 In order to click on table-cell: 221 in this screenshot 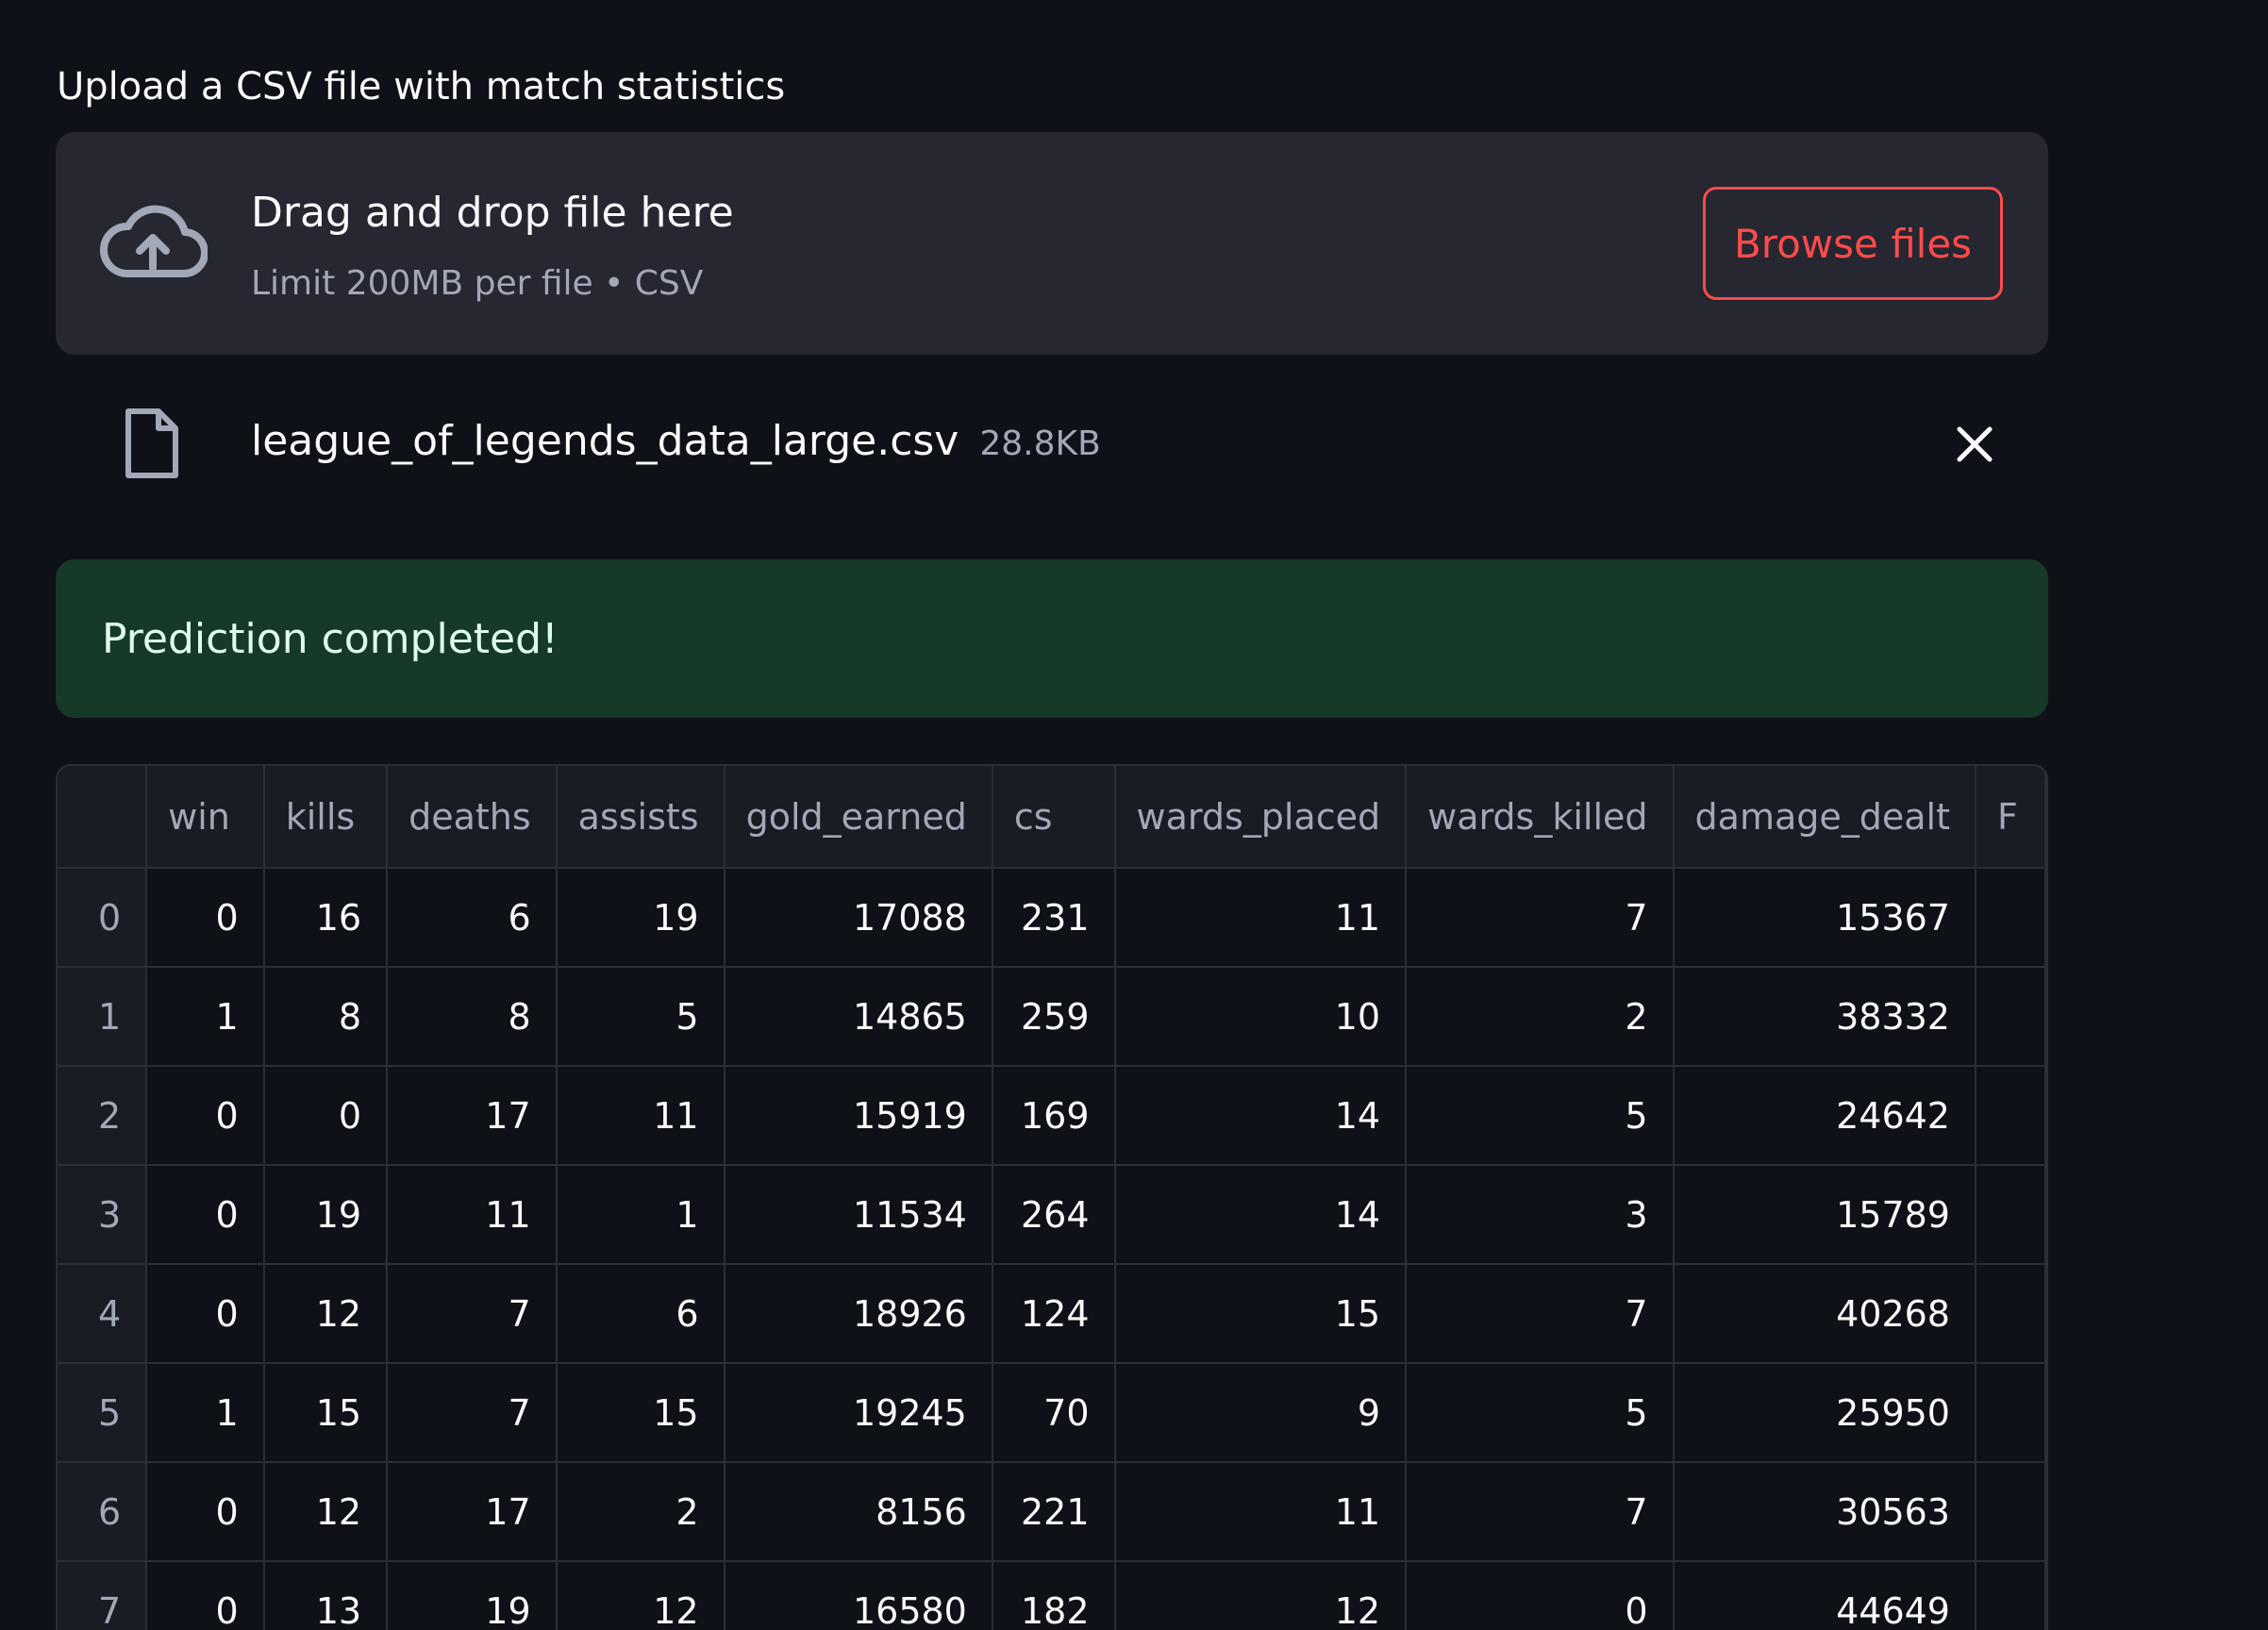, I will do `click(1054, 1512)`.